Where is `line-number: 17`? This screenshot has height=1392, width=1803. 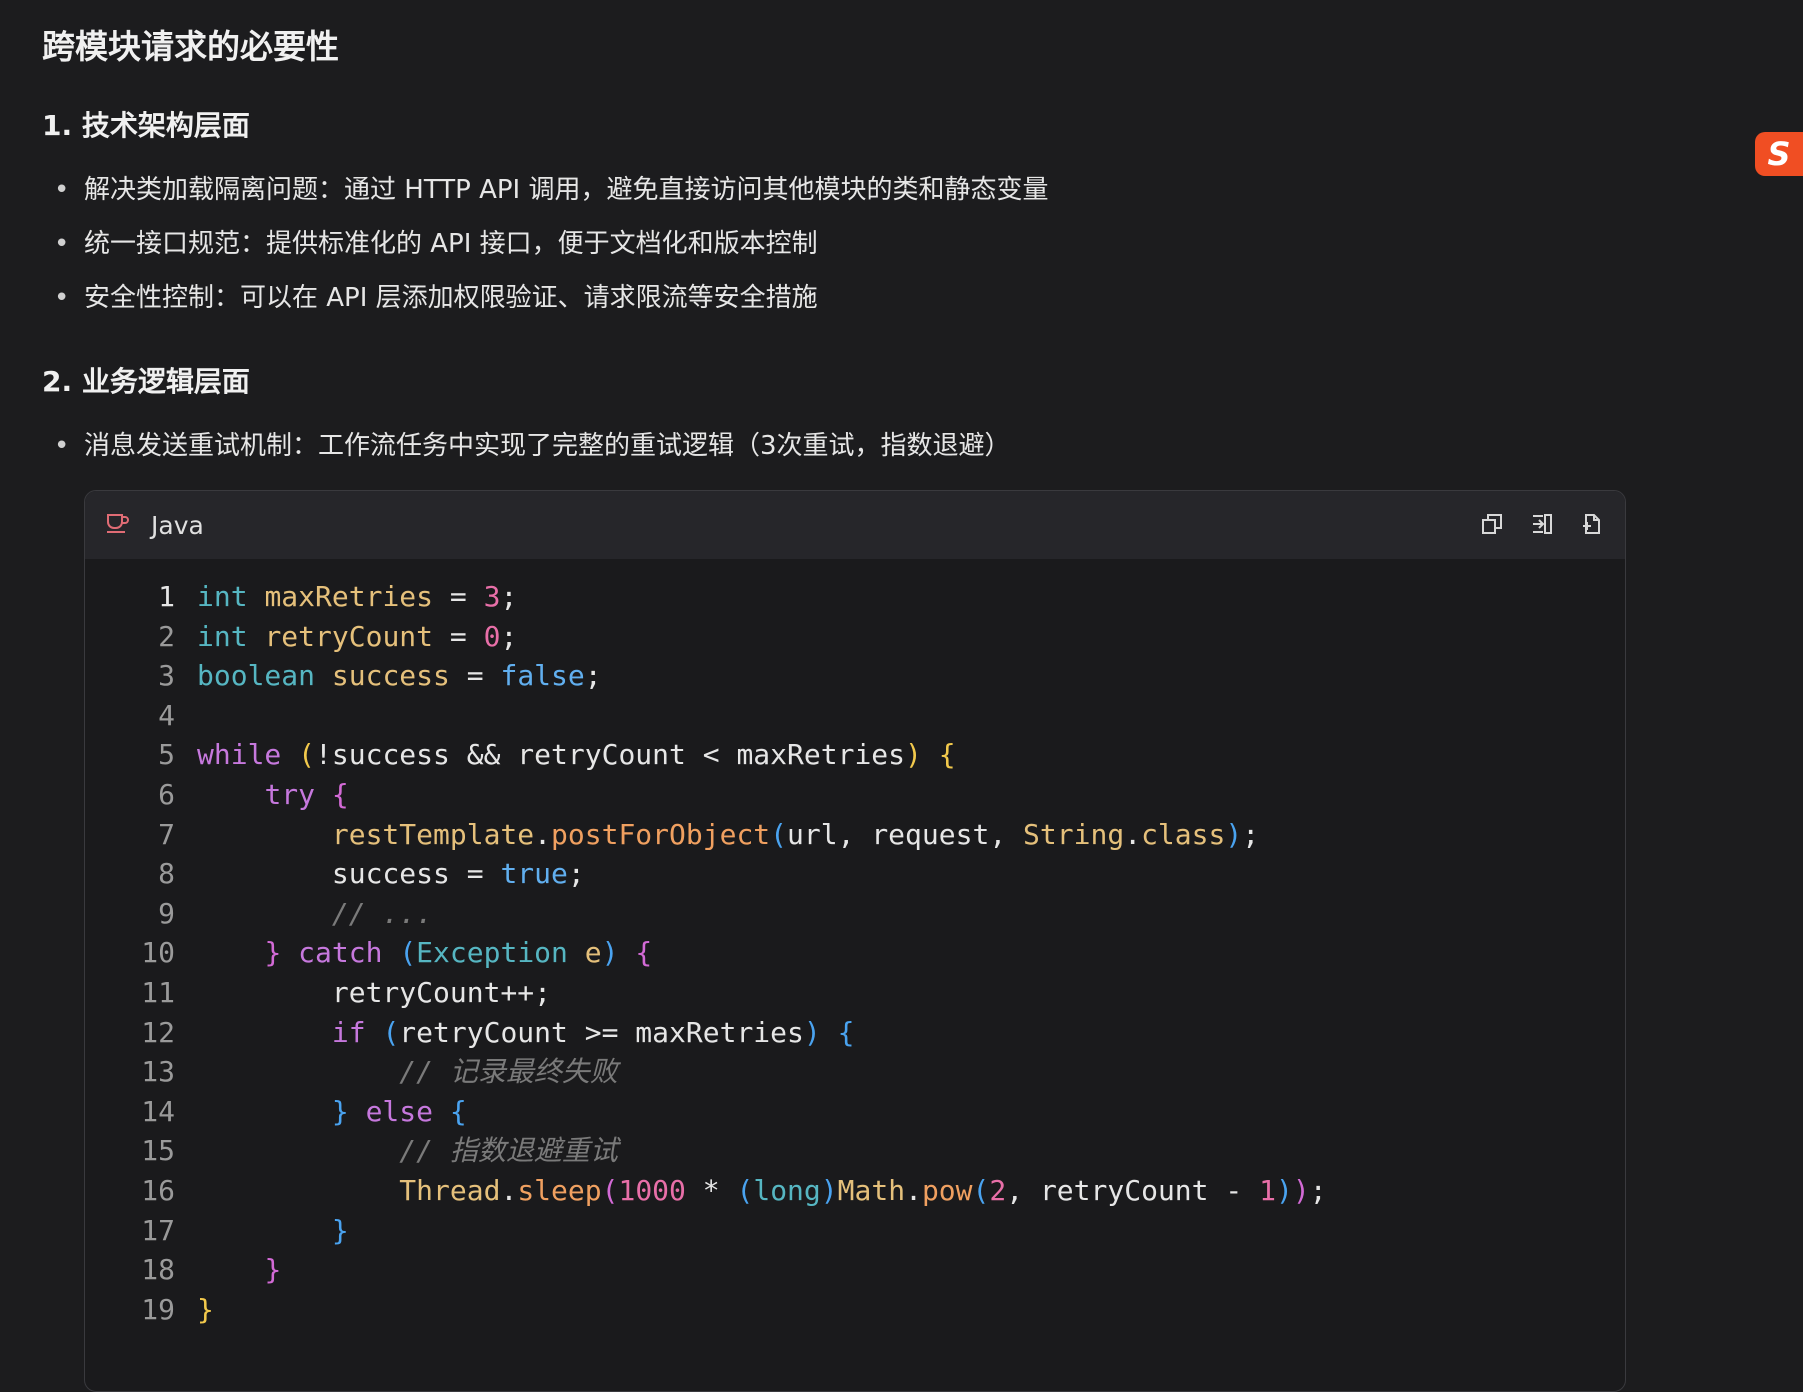
line-number: 17 is located at coordinates (158, 1230).